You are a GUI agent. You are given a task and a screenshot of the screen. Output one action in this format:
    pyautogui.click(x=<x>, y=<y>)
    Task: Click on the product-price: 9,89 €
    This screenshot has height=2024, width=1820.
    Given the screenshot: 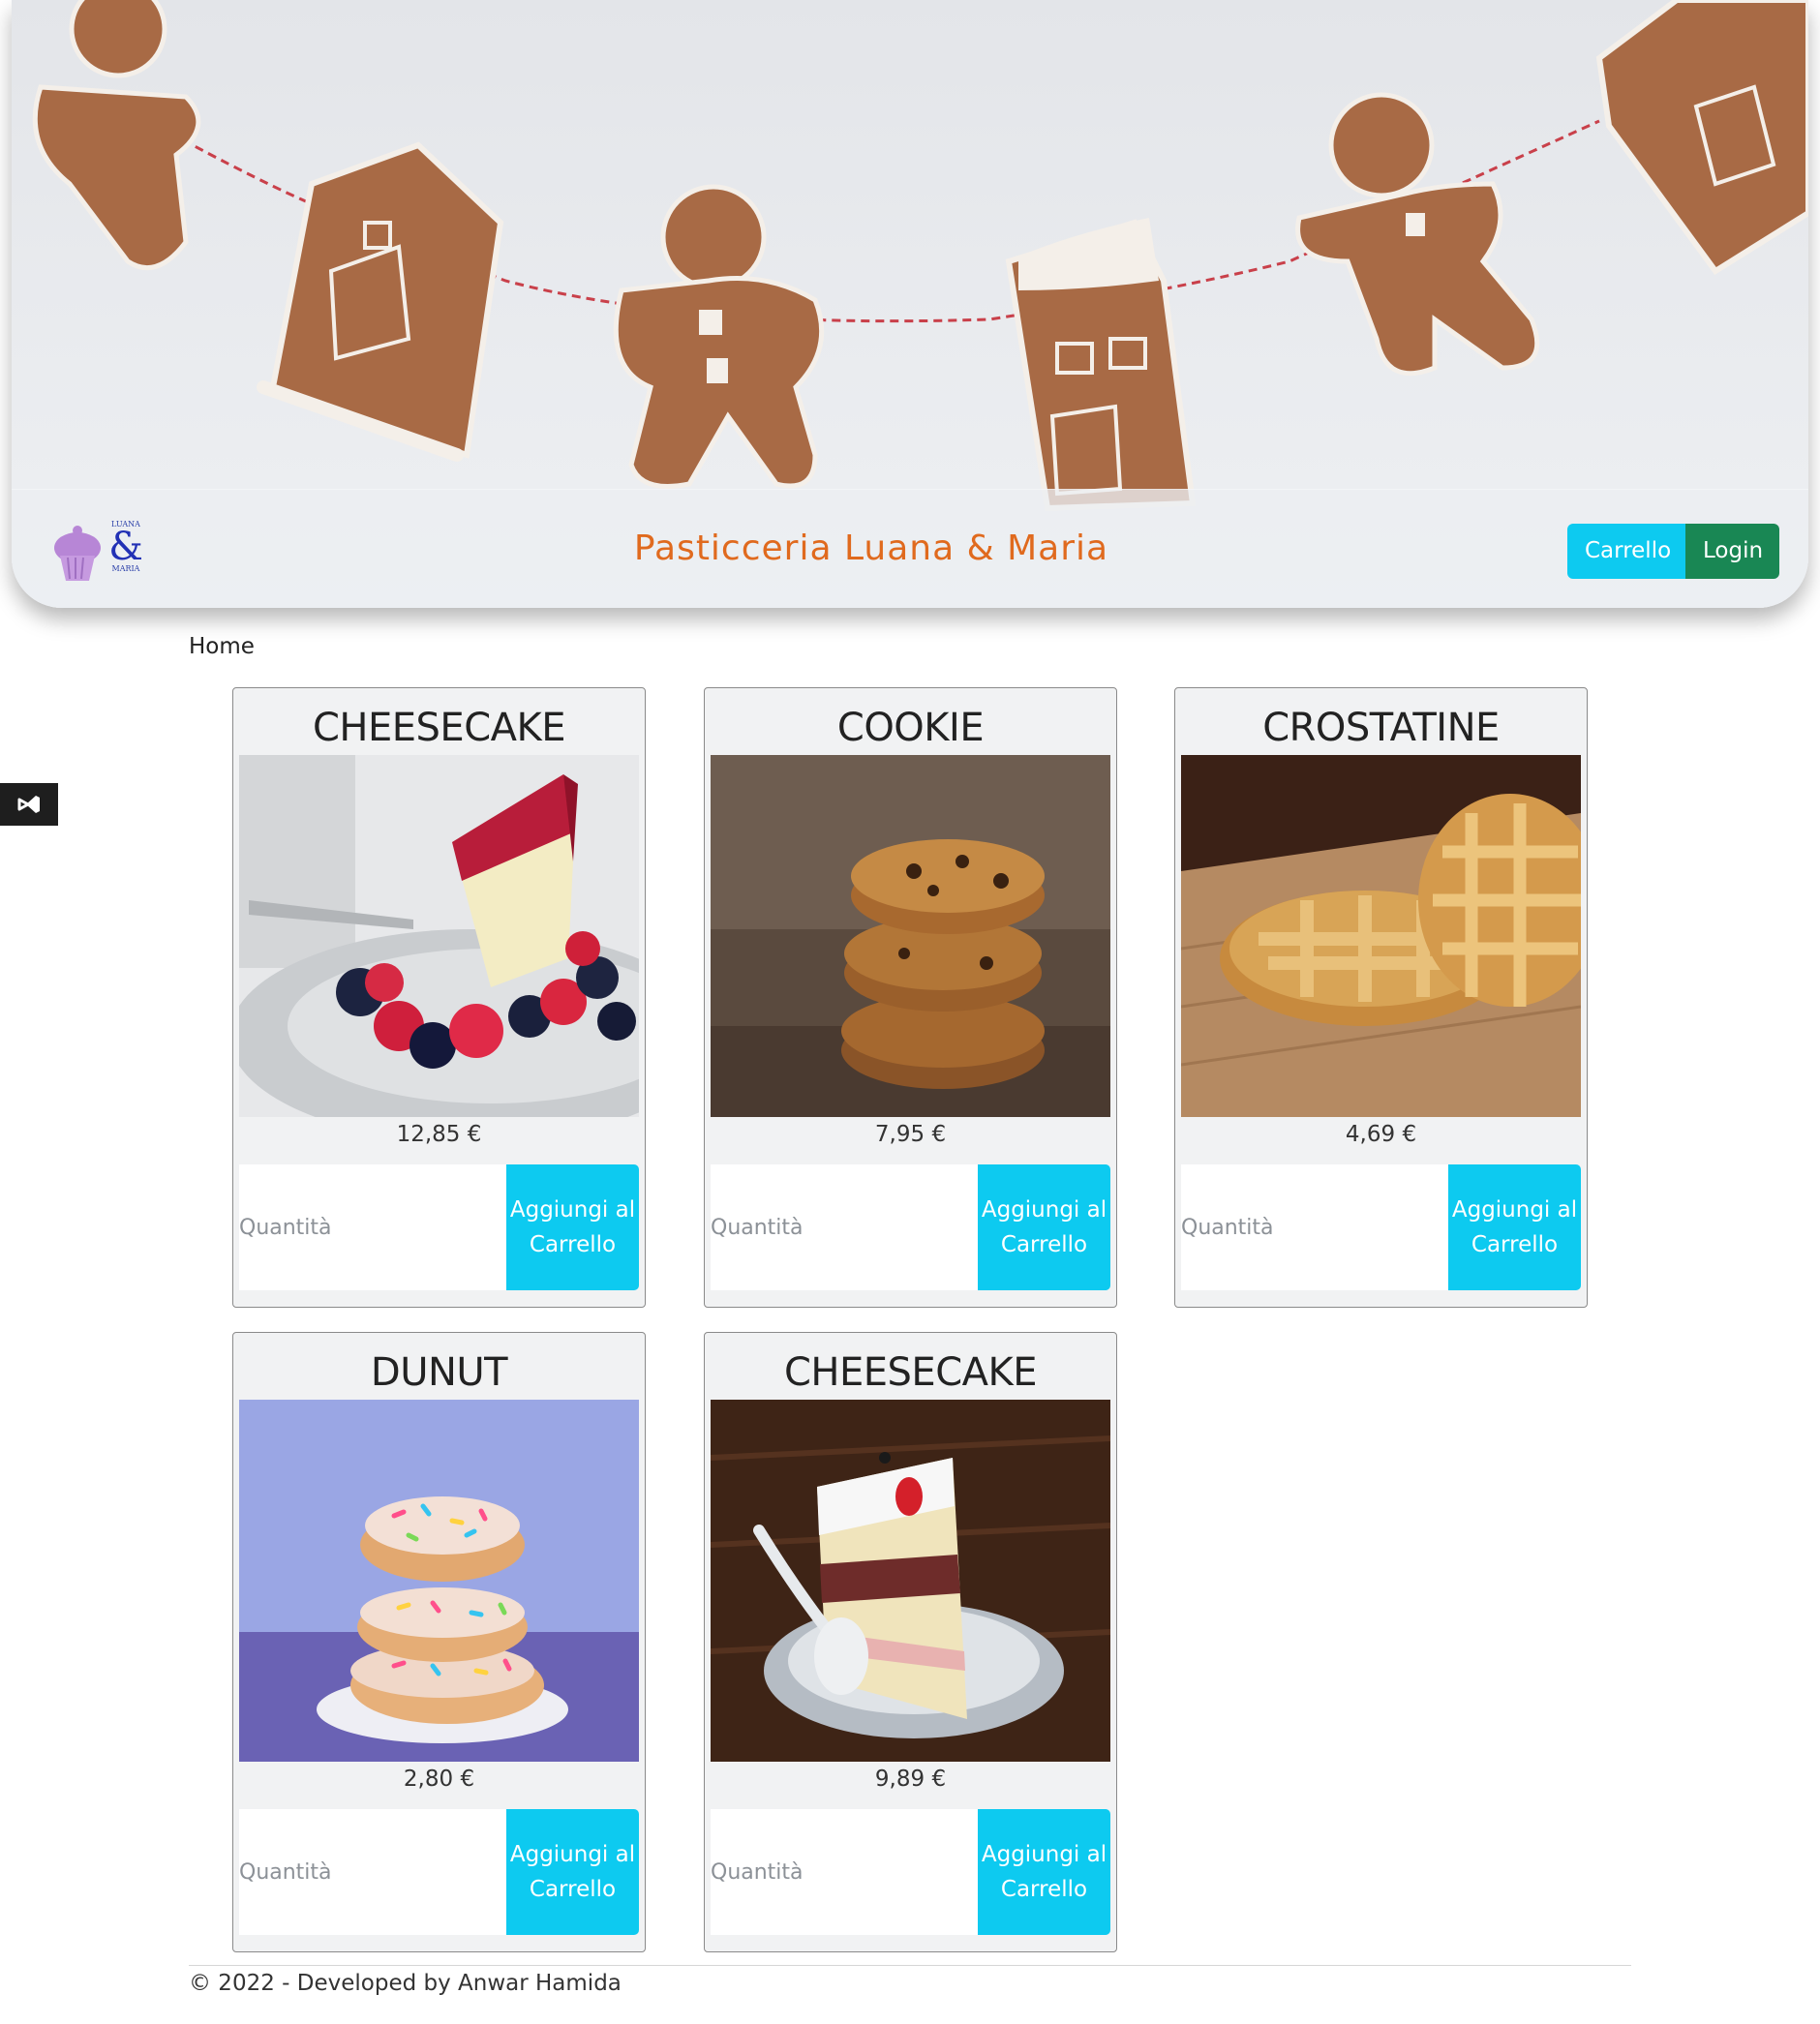 What is the action you would take?
    pyautogui.click(x=911, y=1779)
    